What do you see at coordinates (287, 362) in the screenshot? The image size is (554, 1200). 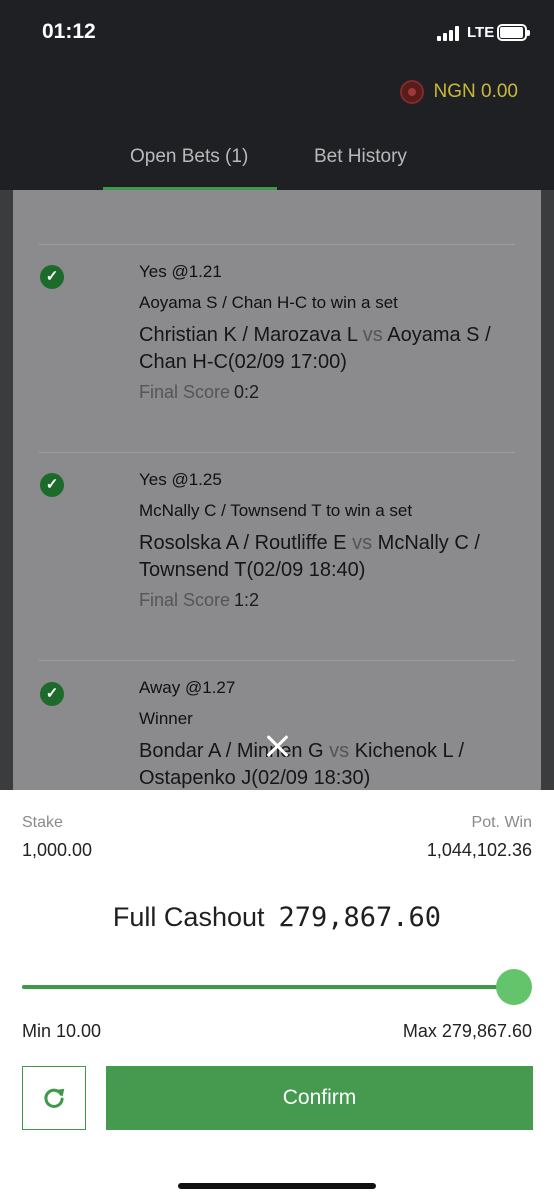 I see `match-datetime: (02/09 17:00)` at bounding box center [287, 362].